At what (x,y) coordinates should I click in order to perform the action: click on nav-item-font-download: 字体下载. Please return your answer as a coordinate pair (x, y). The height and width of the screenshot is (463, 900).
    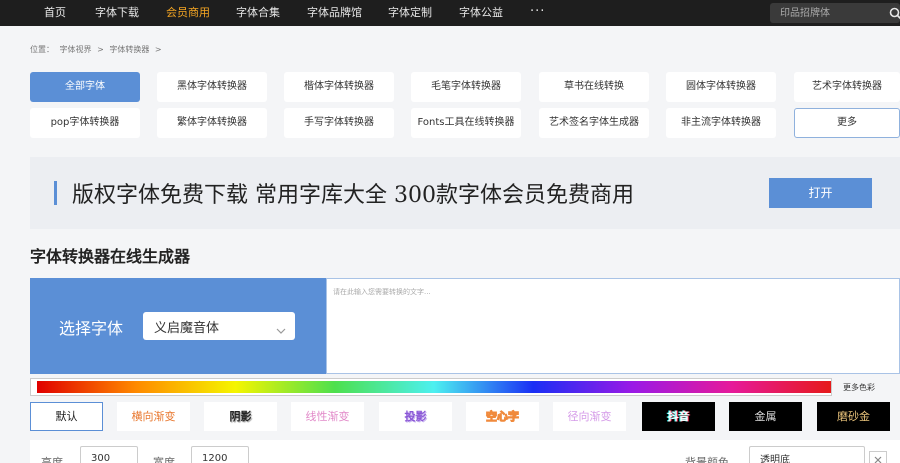
    Looking at the image, I should click on (117, 13).